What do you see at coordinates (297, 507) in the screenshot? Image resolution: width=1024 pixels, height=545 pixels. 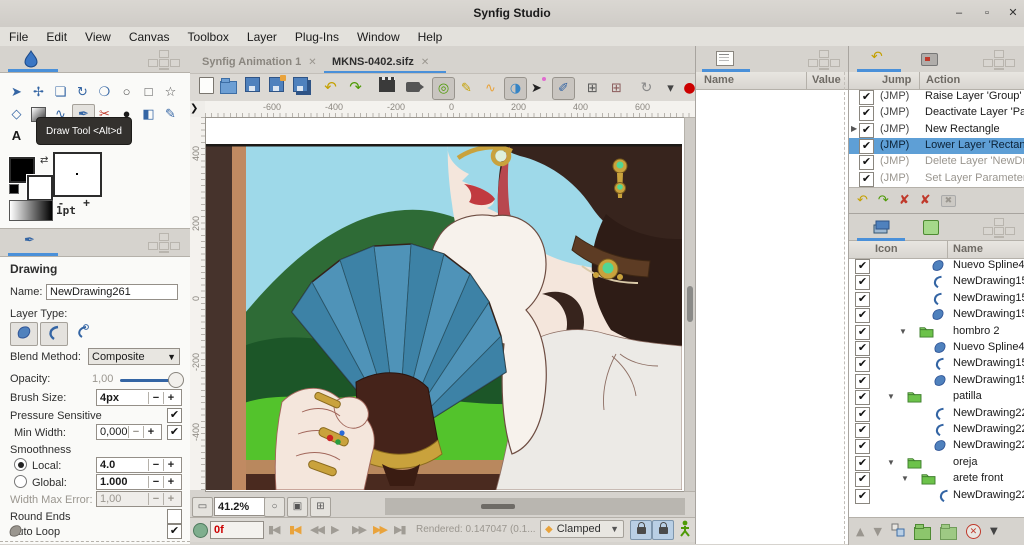 I see `zoom-fit-button: ▣` at bounding box center [297, 507].